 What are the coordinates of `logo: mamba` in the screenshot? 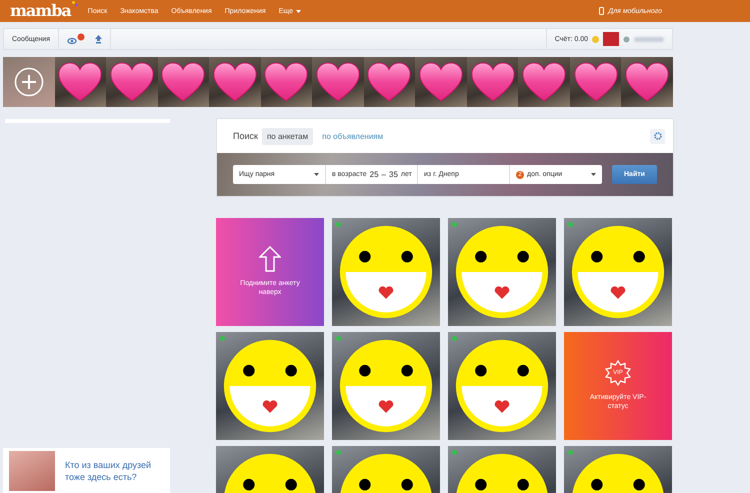 It's located at (40, 11).